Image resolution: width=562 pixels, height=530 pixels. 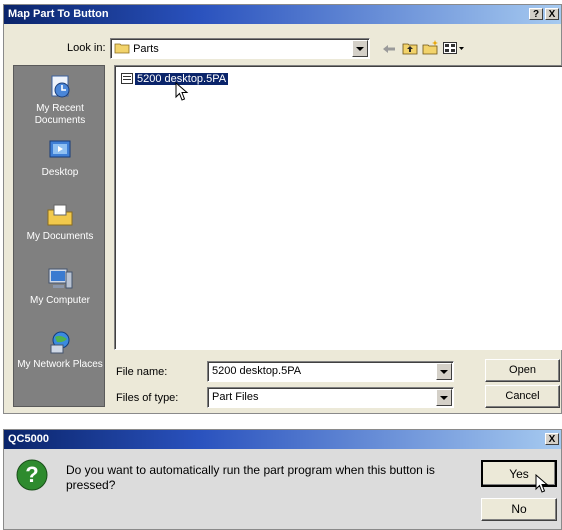 I want to click on question-icon: ?, so click(x=32, y=475).